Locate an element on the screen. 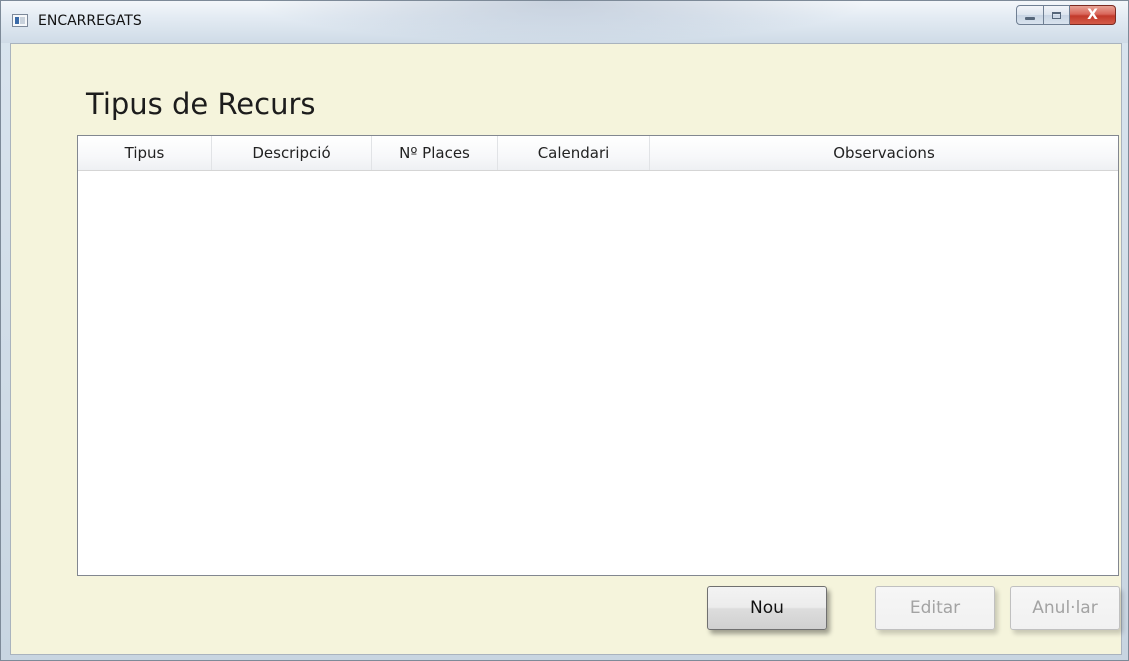  maximize-icon is located at coordinates (1056, 15).